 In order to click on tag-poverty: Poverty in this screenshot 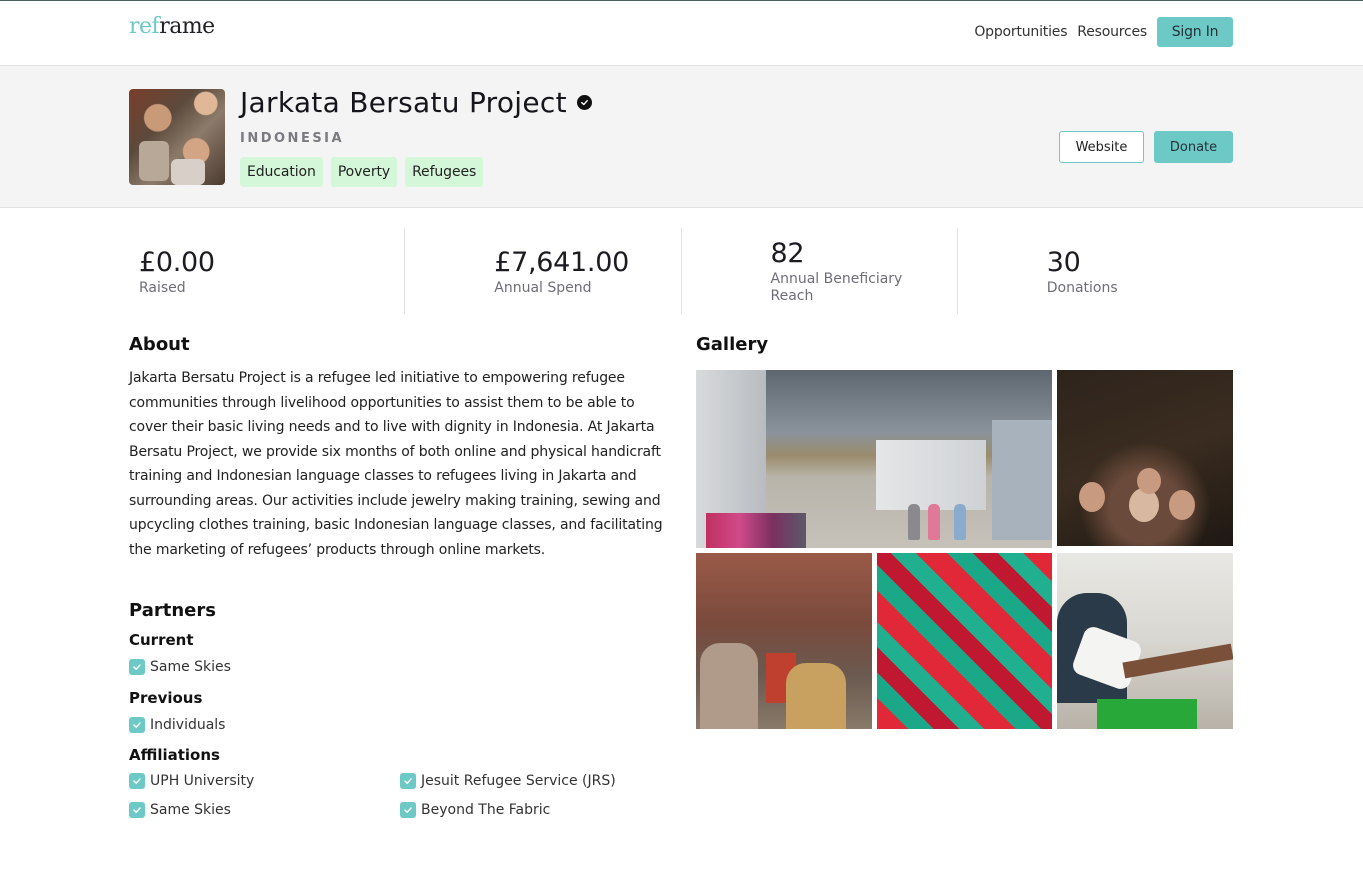, I will do `click(364, 172)`.